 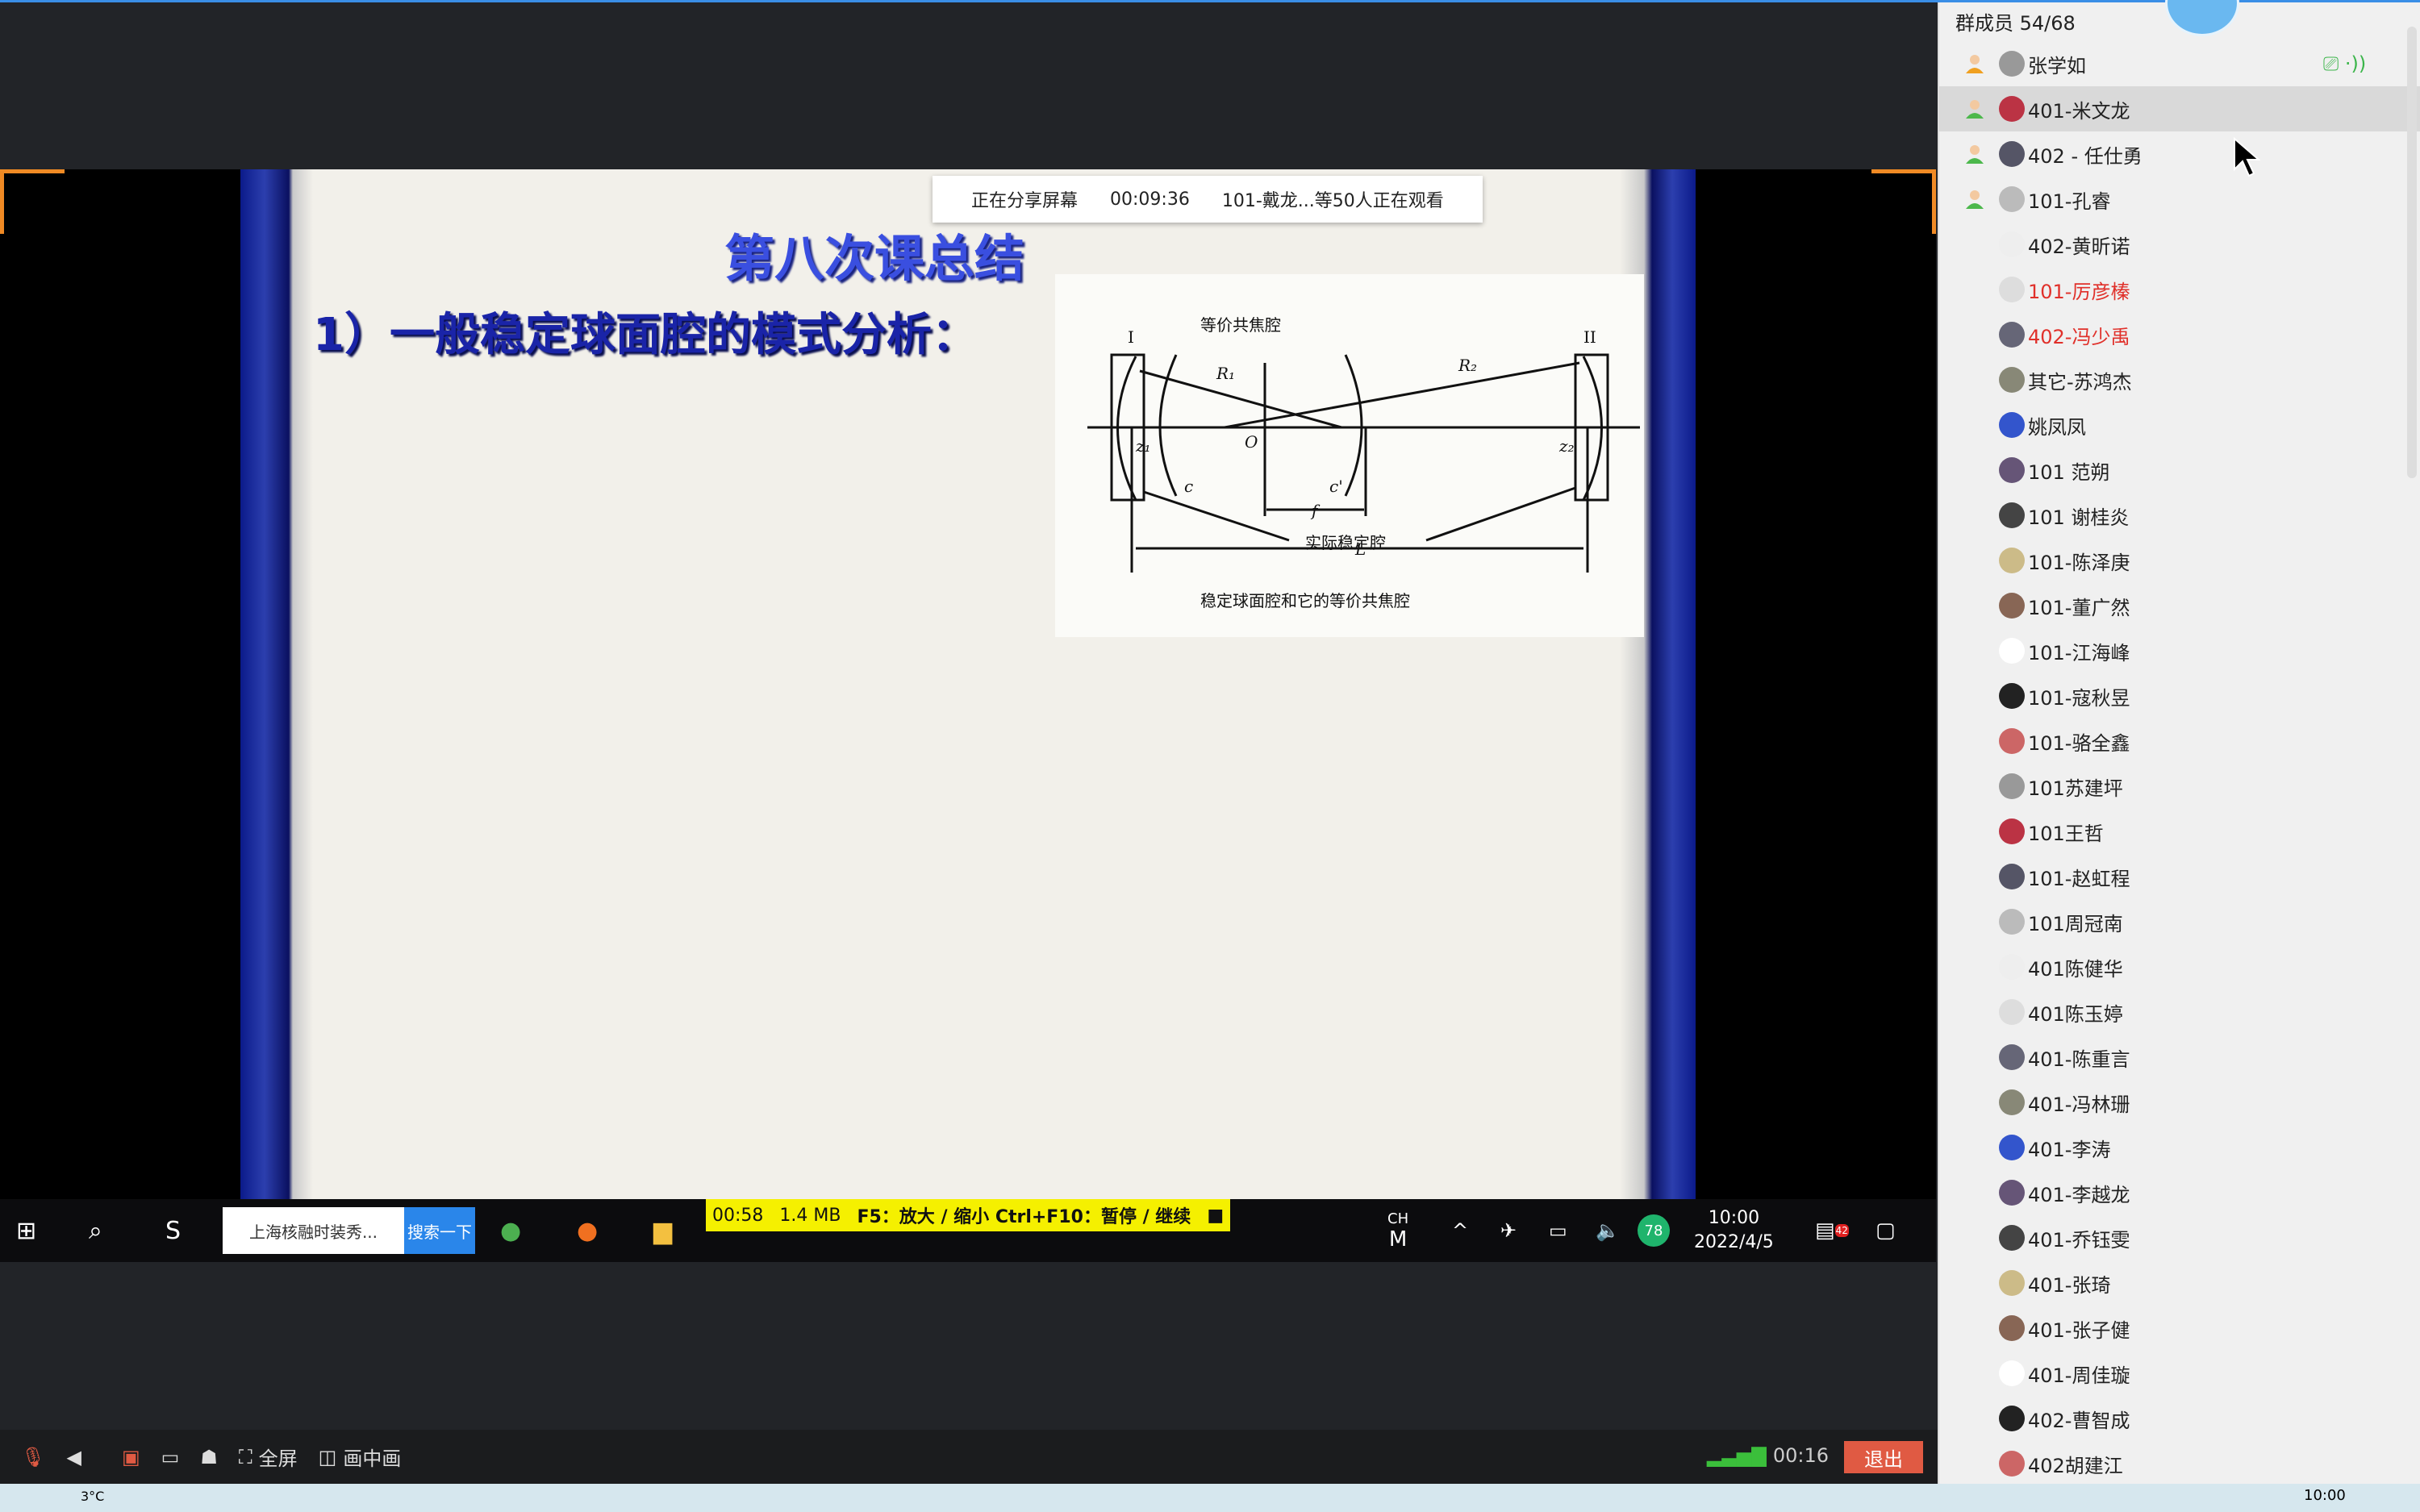 I want to click on member-row: 402-曹智成, so click(x=2179, y=1419).